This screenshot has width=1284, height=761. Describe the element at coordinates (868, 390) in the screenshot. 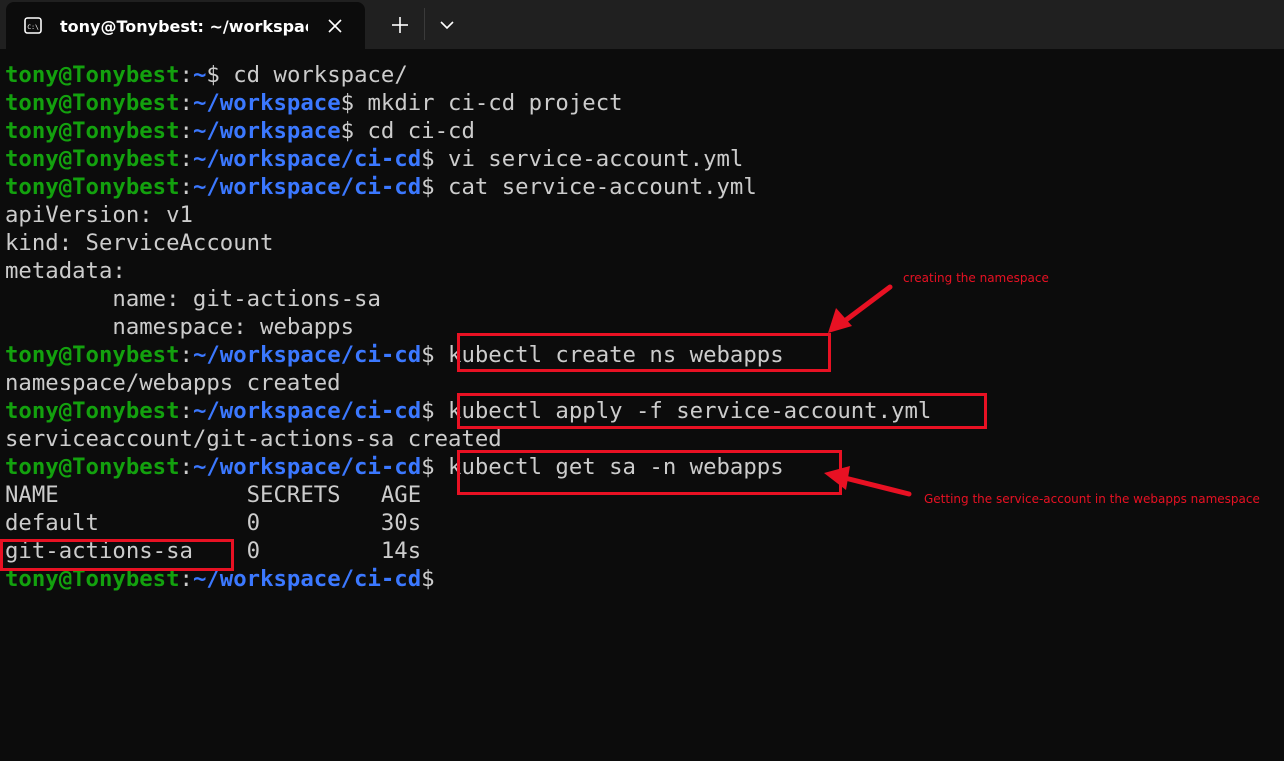

I see `annotation-arrows` at that location.